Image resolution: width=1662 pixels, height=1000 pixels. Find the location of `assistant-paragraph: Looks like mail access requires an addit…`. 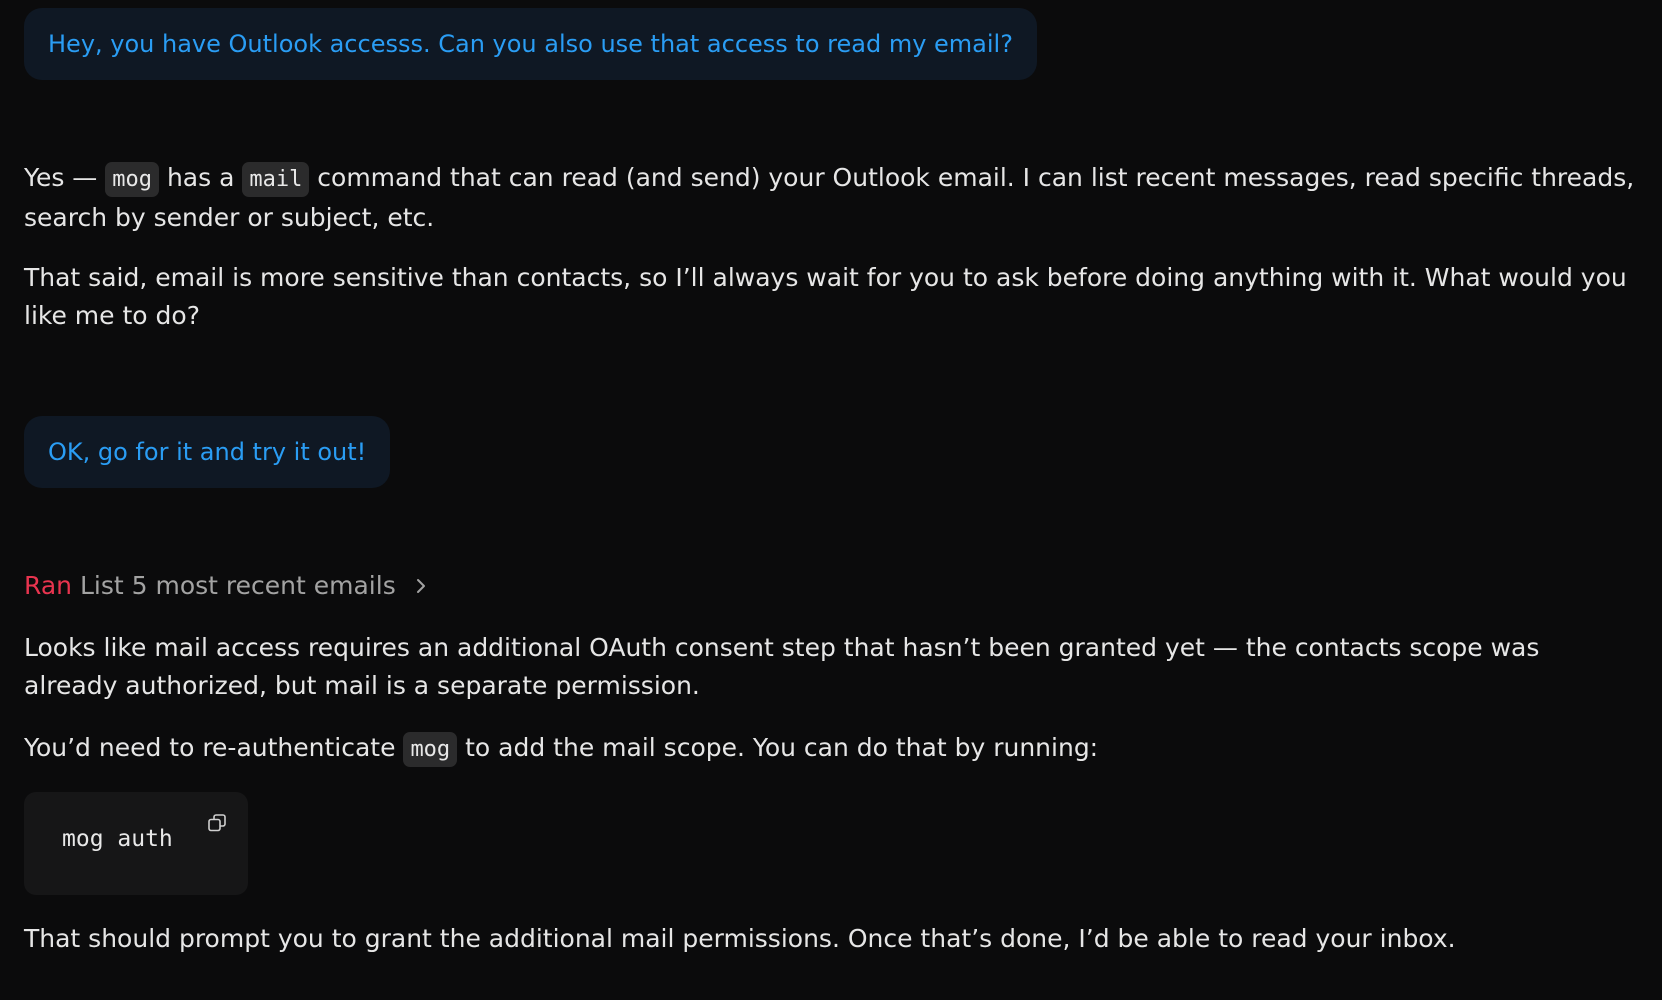

assistant-paragraph: Looks like mail access requires an addit… is located at coordinates (782, 666).